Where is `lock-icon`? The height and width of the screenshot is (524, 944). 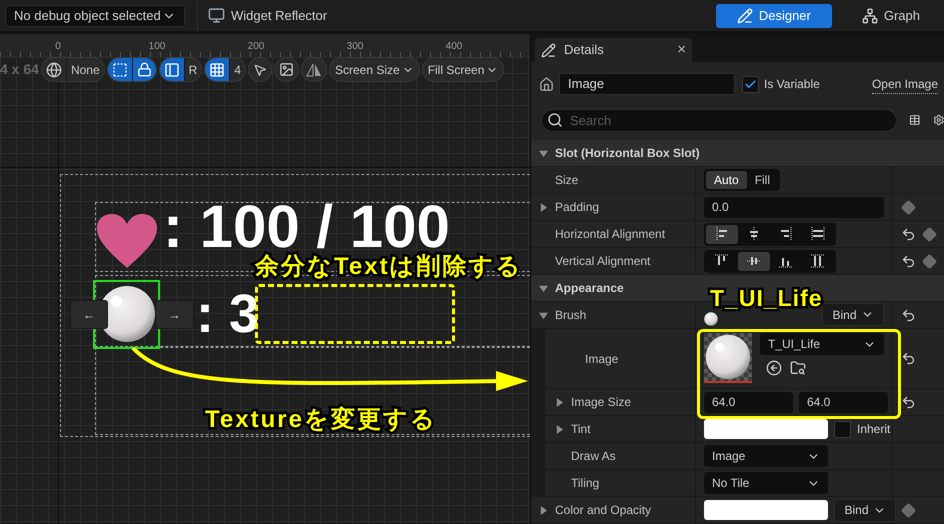 lock-icon is located at coordinates (144, 69).